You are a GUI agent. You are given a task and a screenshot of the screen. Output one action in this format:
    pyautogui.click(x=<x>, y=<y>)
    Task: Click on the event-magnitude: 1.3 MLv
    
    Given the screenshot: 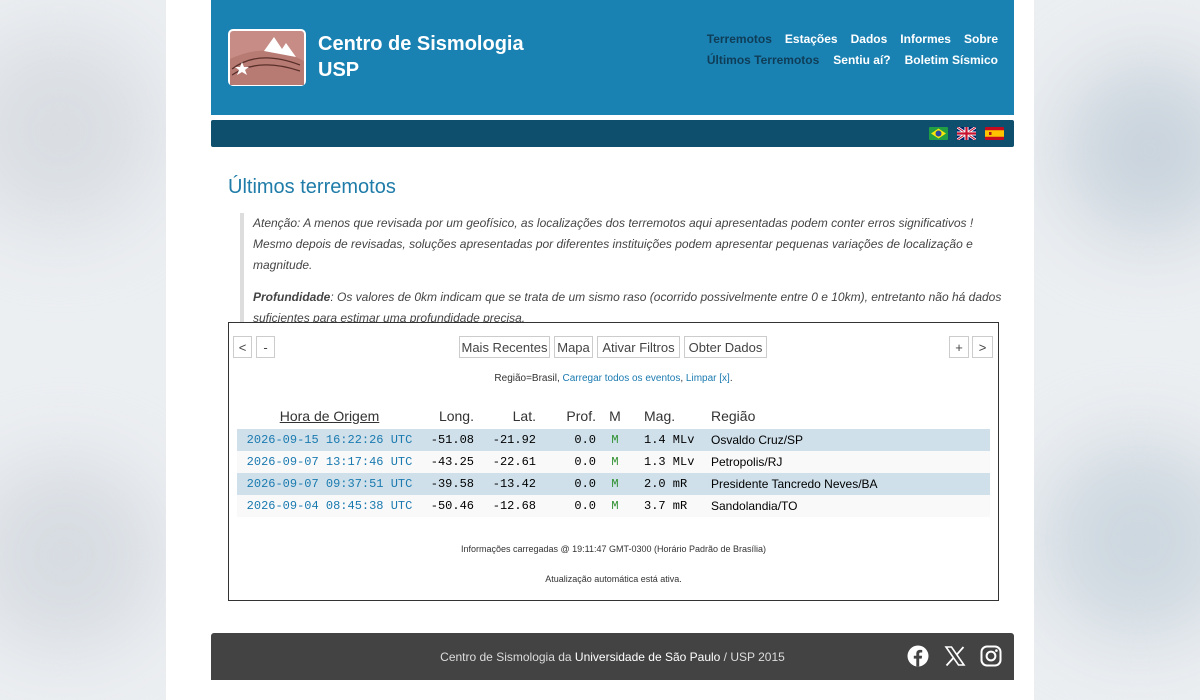 What is the action you would take?
    pyautogui.click(x=670, y=462)
    